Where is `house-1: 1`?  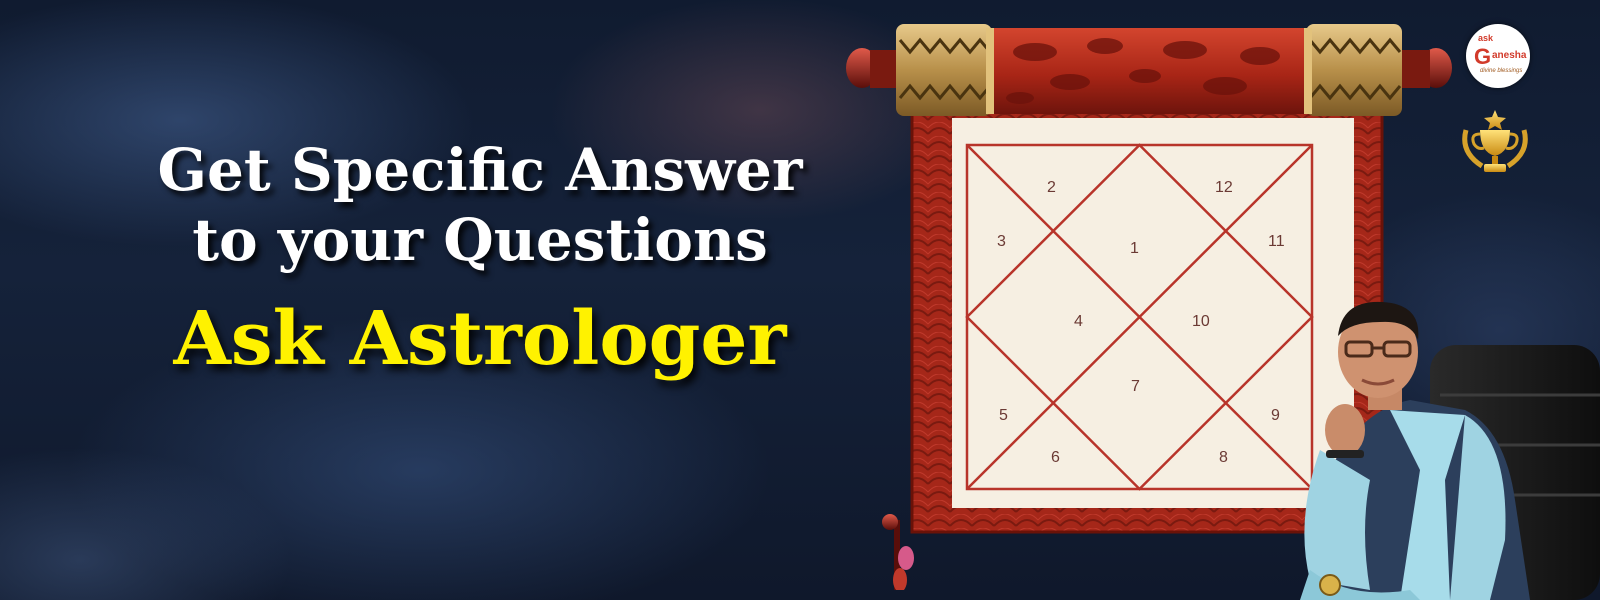
house-1: 1 is located at coordinates (1134, 248).